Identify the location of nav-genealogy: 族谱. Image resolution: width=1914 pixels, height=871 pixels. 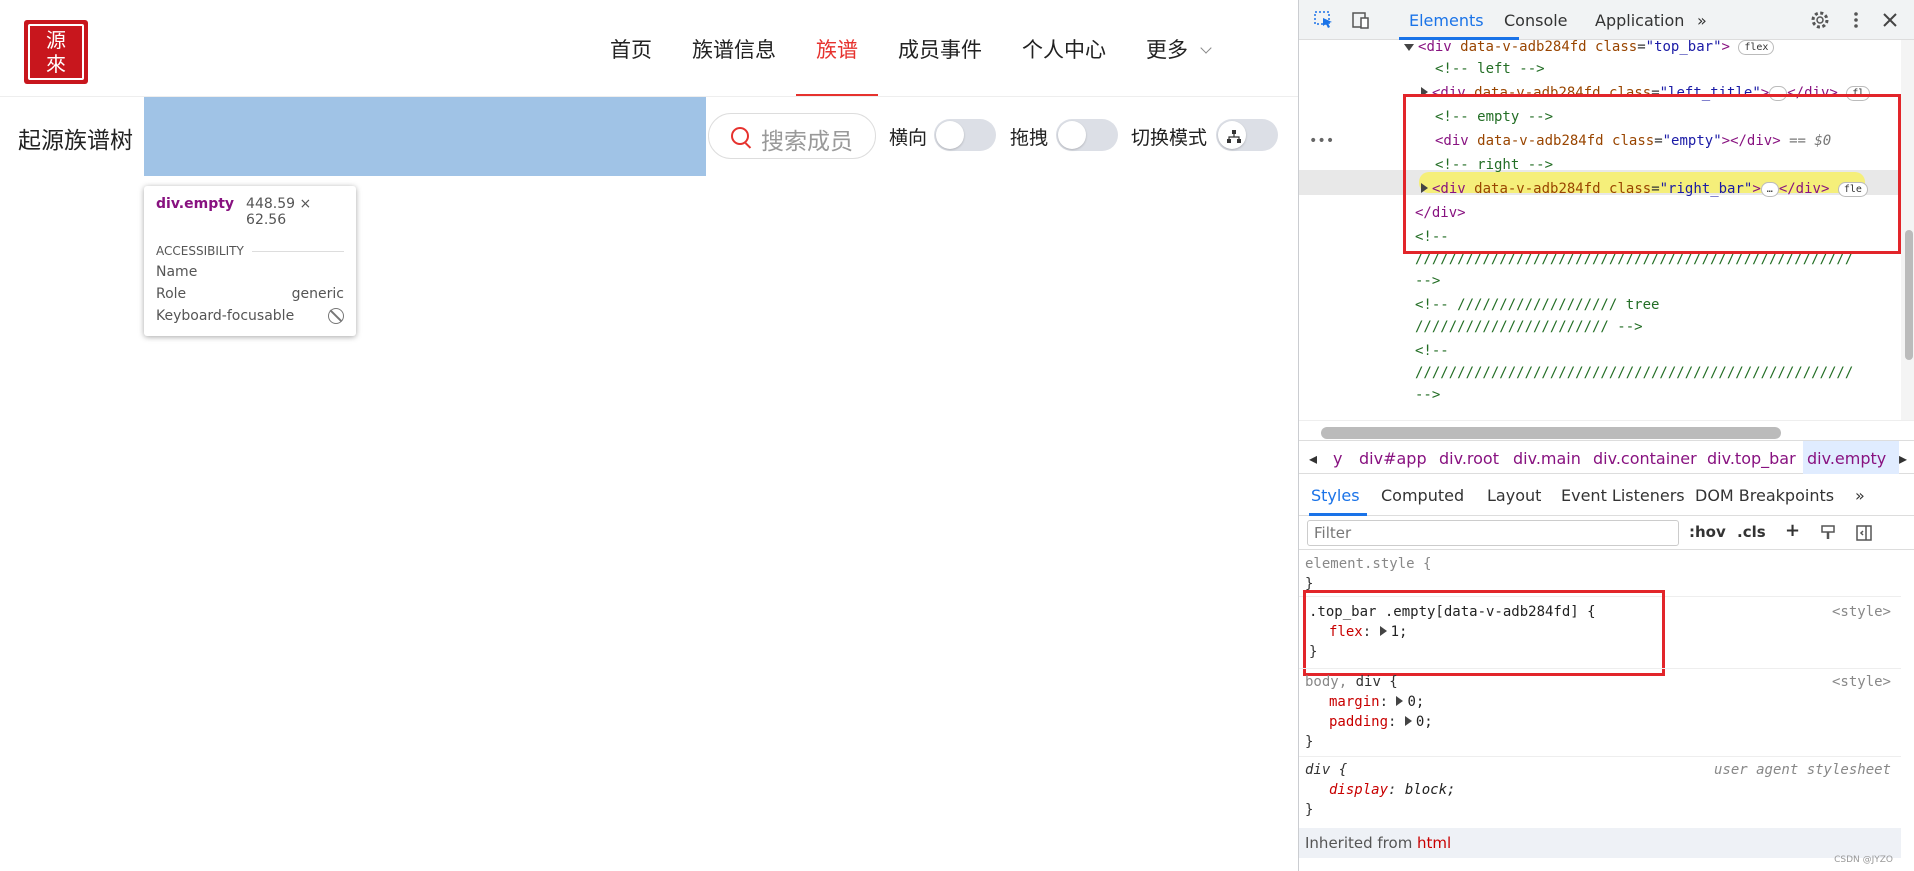
(837, 63).